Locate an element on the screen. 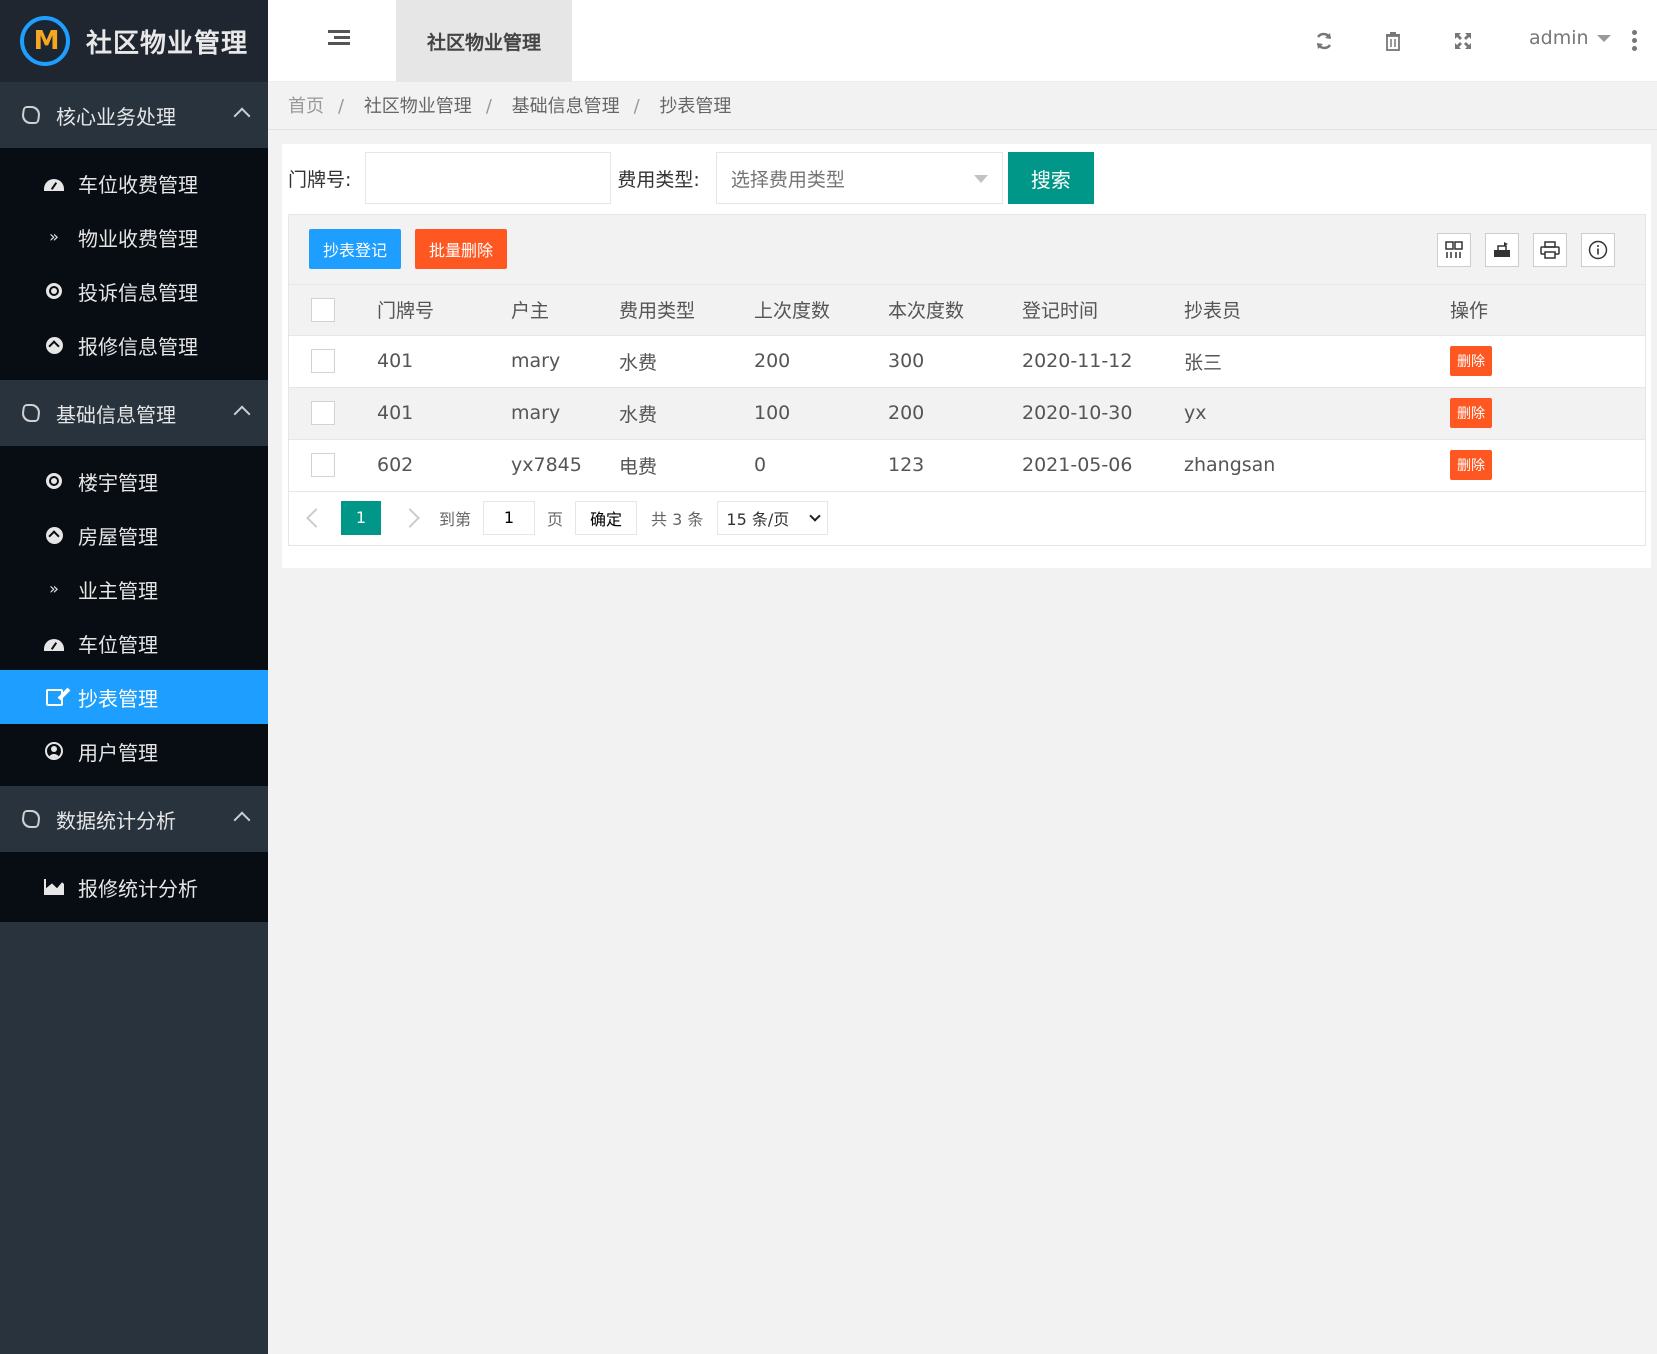 Image resolution: width=1657 pixels, height=1354 pixels. fee-type-select: 选择费用类型 is located at coordinates (859, 178).